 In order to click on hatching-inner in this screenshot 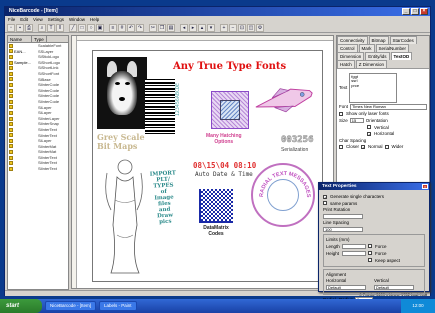, I will do `click(230, 110)`.